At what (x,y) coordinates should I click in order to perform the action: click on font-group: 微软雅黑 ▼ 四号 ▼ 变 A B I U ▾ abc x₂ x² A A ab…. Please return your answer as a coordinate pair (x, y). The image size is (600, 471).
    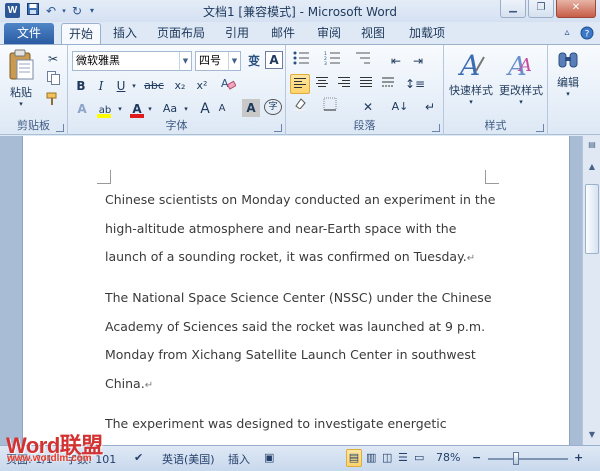
    Looking at the image, I should click on (177, 90).